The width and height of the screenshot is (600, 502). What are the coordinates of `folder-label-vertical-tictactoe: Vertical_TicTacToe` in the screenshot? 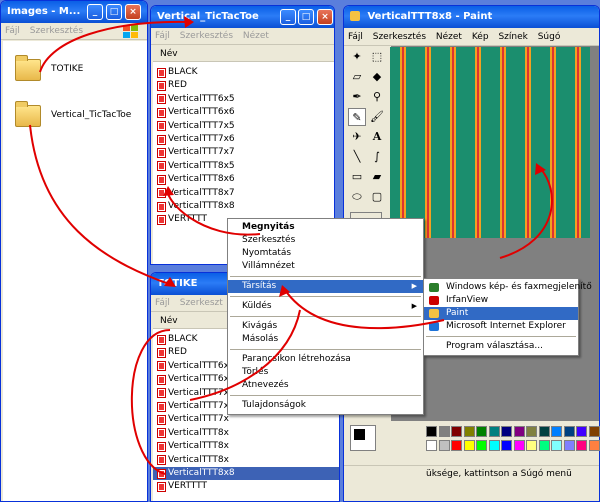 It's located at (91, 115).